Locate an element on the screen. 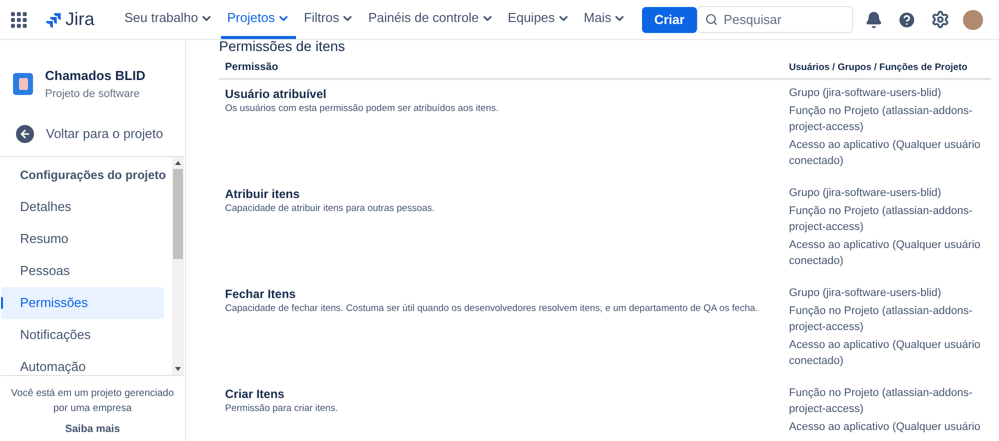 Image resolution: width=999 pixels, height=441 pixels. sidebar-item: Permissões is located at coordinates (82, 303).